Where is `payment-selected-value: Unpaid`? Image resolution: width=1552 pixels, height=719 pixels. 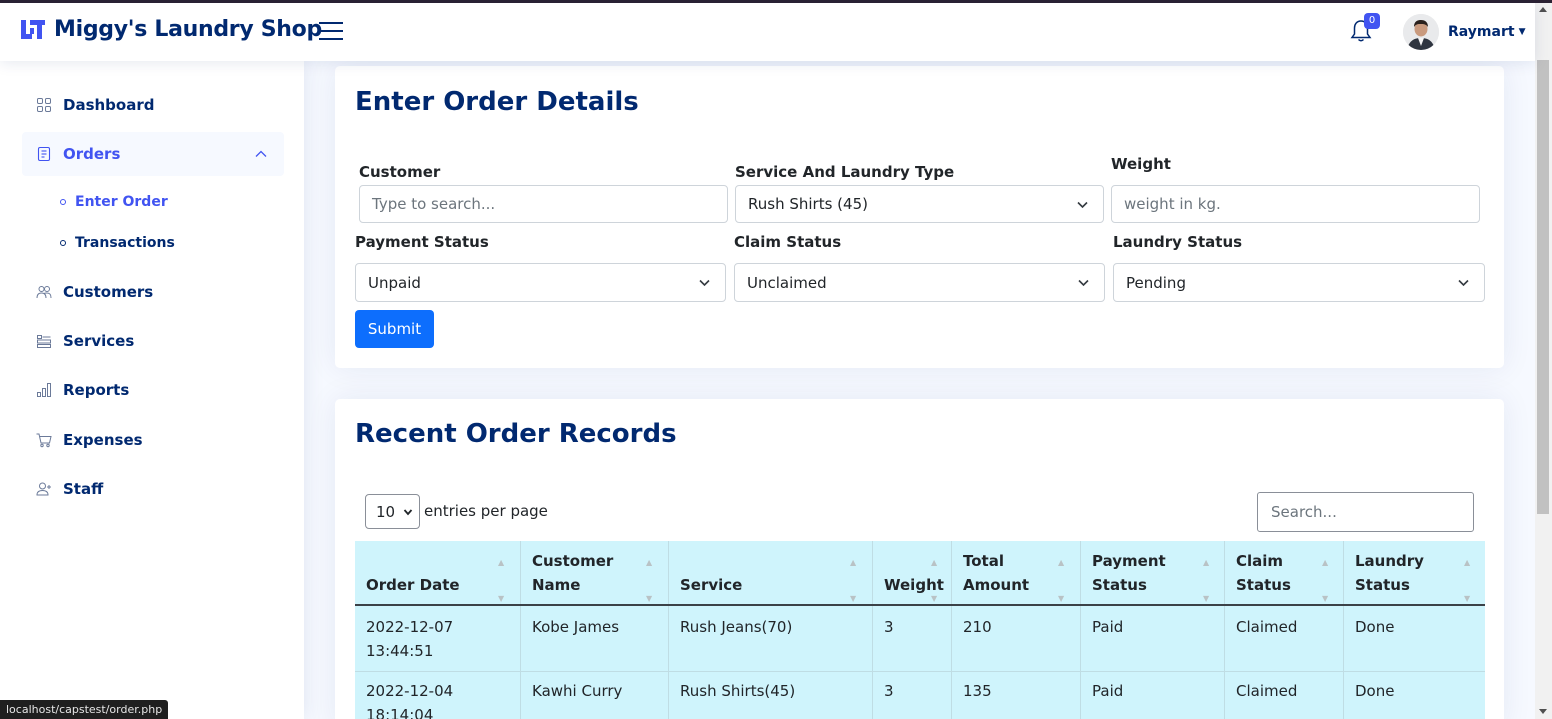
payment-selected-value: Unpaid is located at coordinates (394, 282).